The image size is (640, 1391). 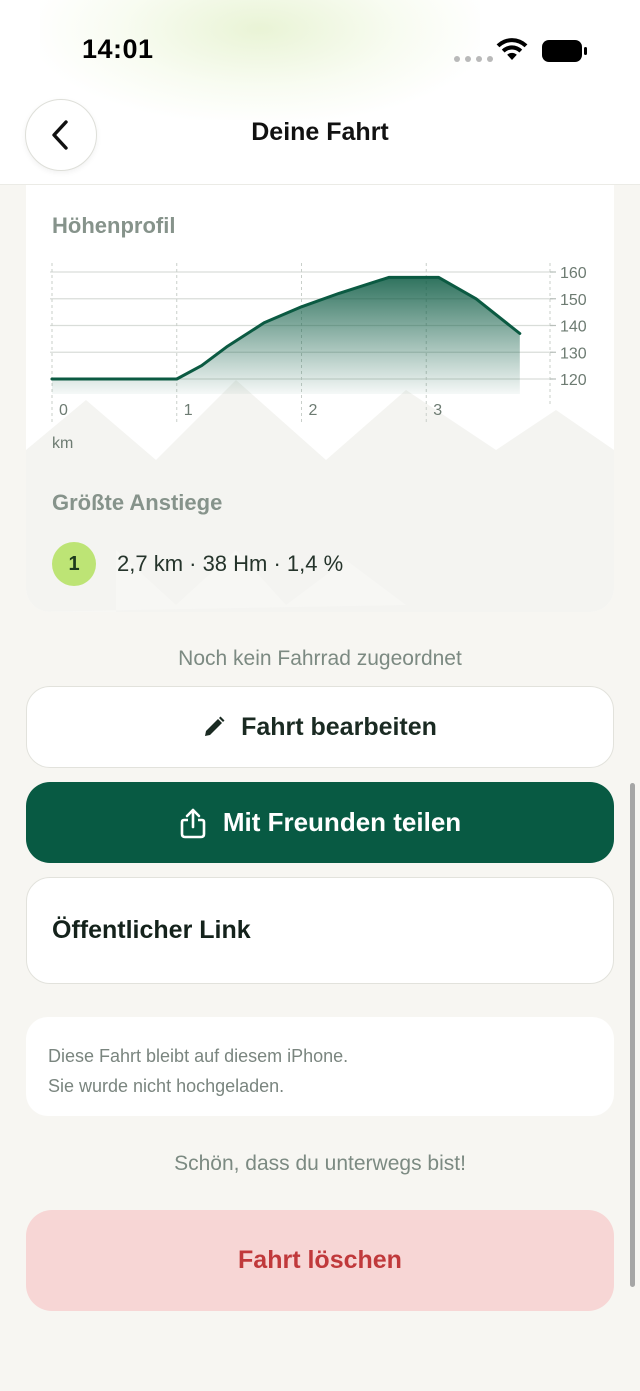 What do you see at coordinates (437, 410) in the screenshot?
I see `x-tick-label: 3` at bounding box center [437, 410].